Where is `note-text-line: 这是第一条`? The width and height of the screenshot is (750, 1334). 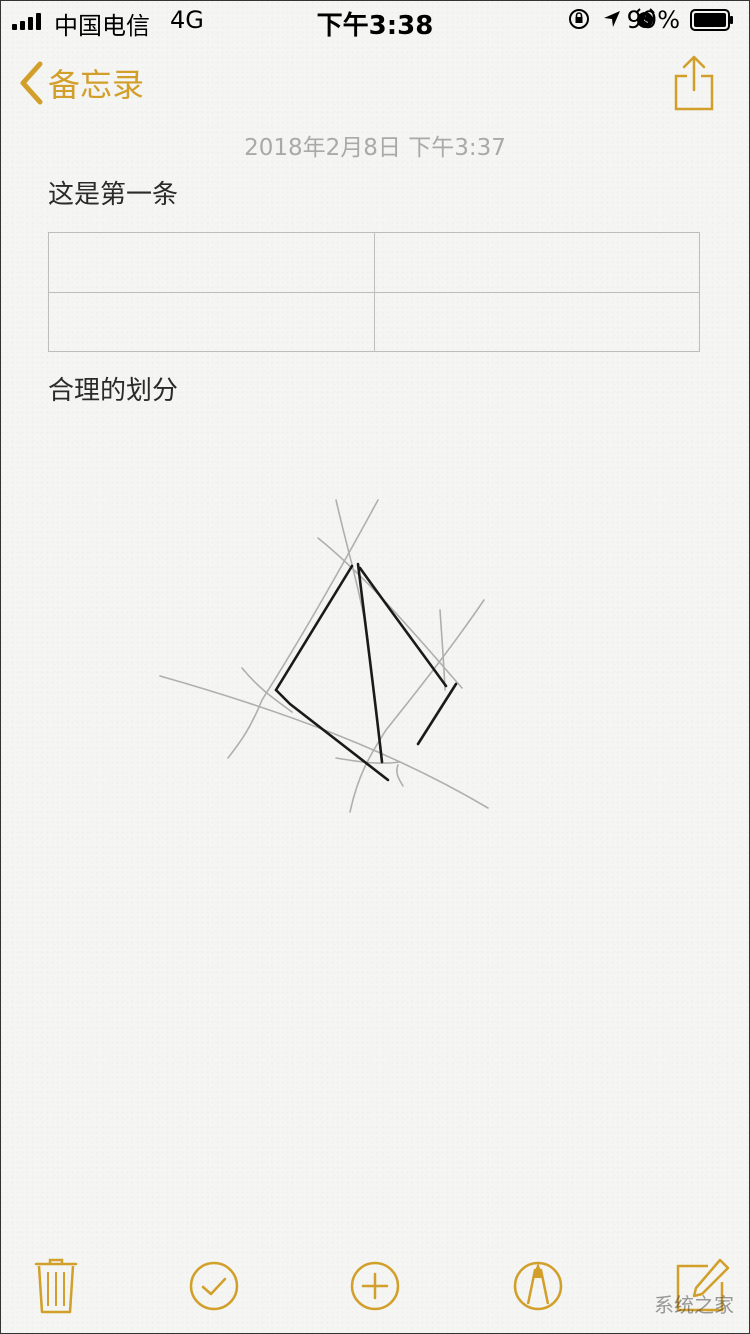
note-text-line: 这是第一条 is located at coordinates (113, 192).